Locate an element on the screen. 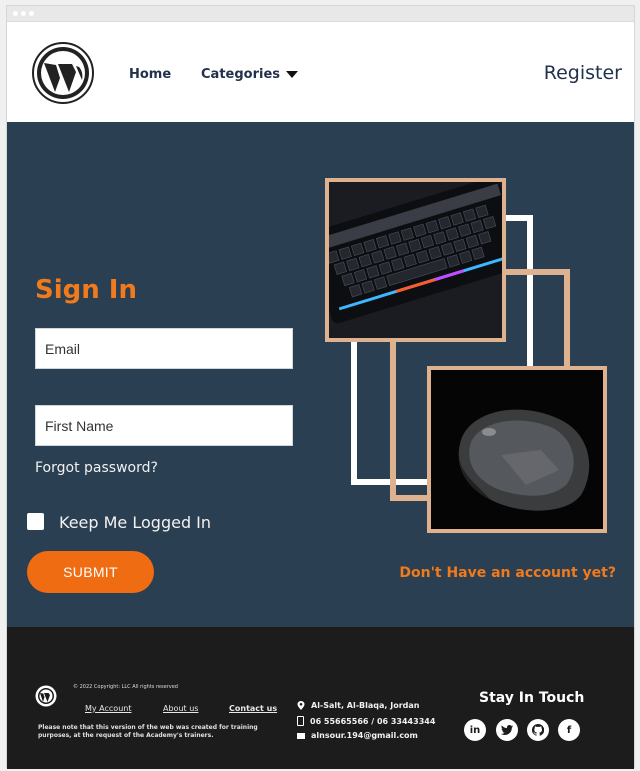 The height and width of the screenshot is (771, 640). nav-categories-dropdown: Categories is located at coordinates (250, 74).